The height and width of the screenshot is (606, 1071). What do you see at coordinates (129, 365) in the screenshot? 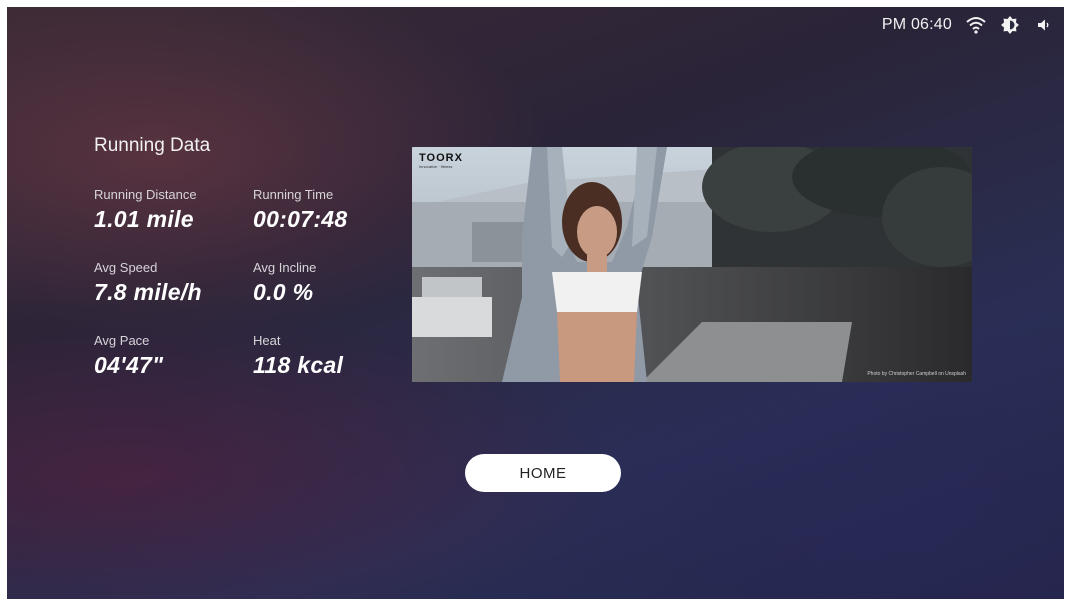
I see `metric-value: 04'47"` at bounding box center [129, 365].